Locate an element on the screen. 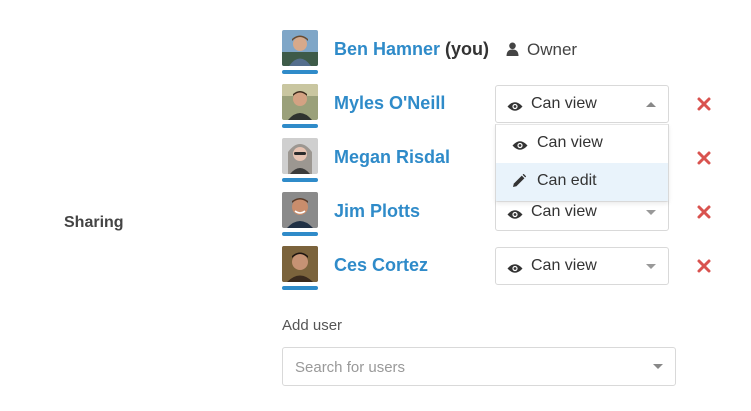 The width and height of the screenshot is (751, 411). person-icon is located at coordinates (512, 51).